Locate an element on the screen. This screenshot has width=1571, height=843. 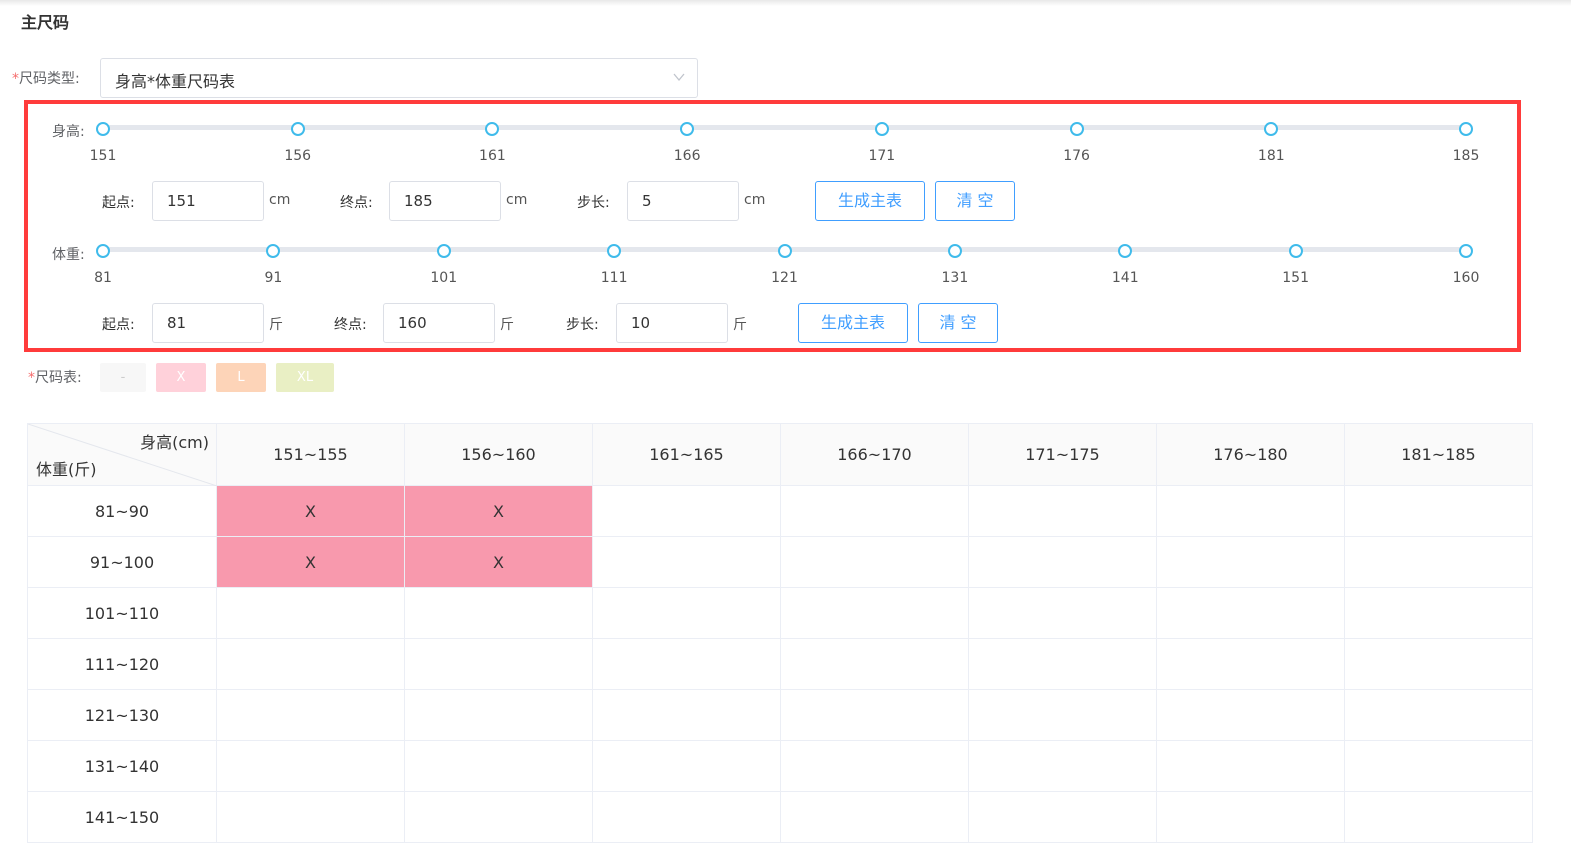
weight-generate-button: 生成主表 is located at coordinates (853, 323).